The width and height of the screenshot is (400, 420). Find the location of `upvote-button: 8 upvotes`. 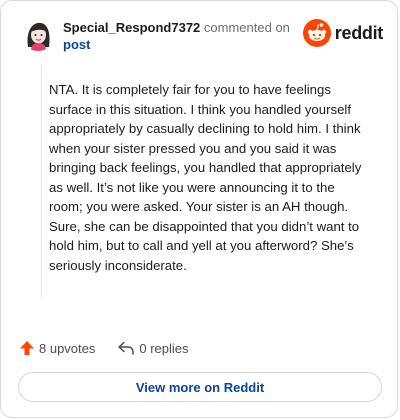

upvote-button: 8 upvotes is located at coordinates (57, 348).